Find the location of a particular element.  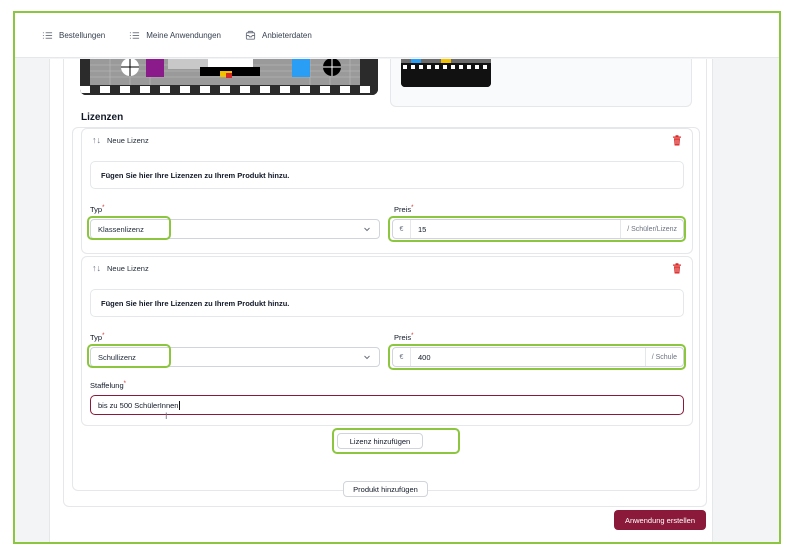

license-type-select: Schullizenz is located at coordinates (235, 357).